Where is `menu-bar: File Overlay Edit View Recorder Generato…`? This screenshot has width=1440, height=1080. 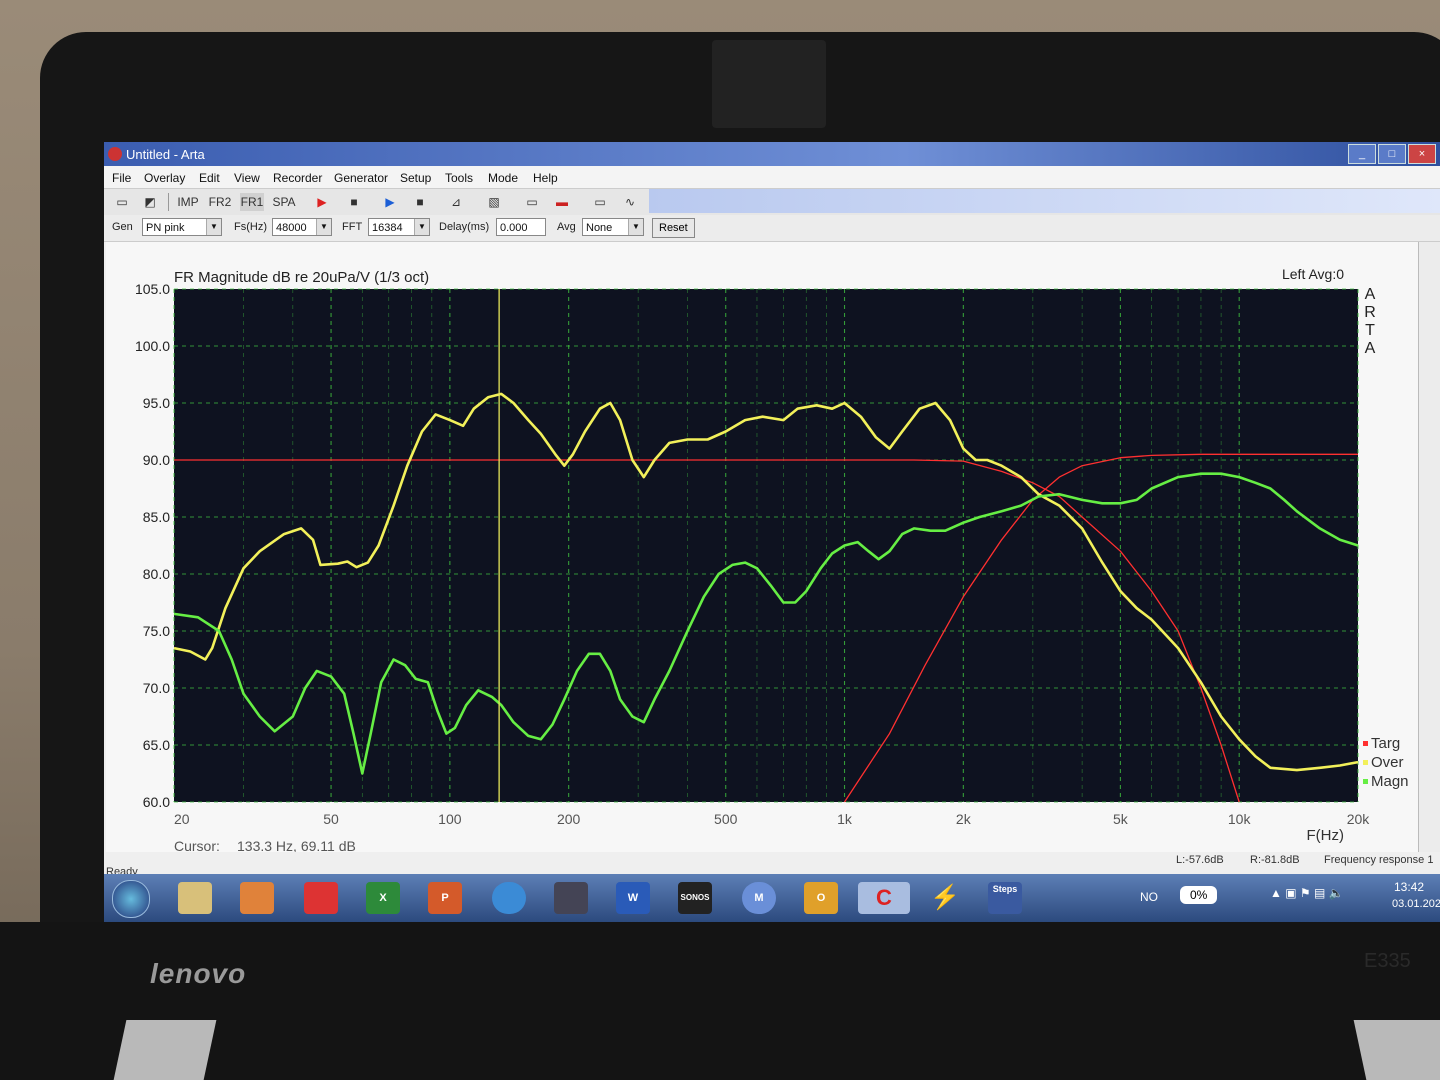 menu-bar: File Overlay Edit View Recorder Generato… is located at coordinates (772, 177).